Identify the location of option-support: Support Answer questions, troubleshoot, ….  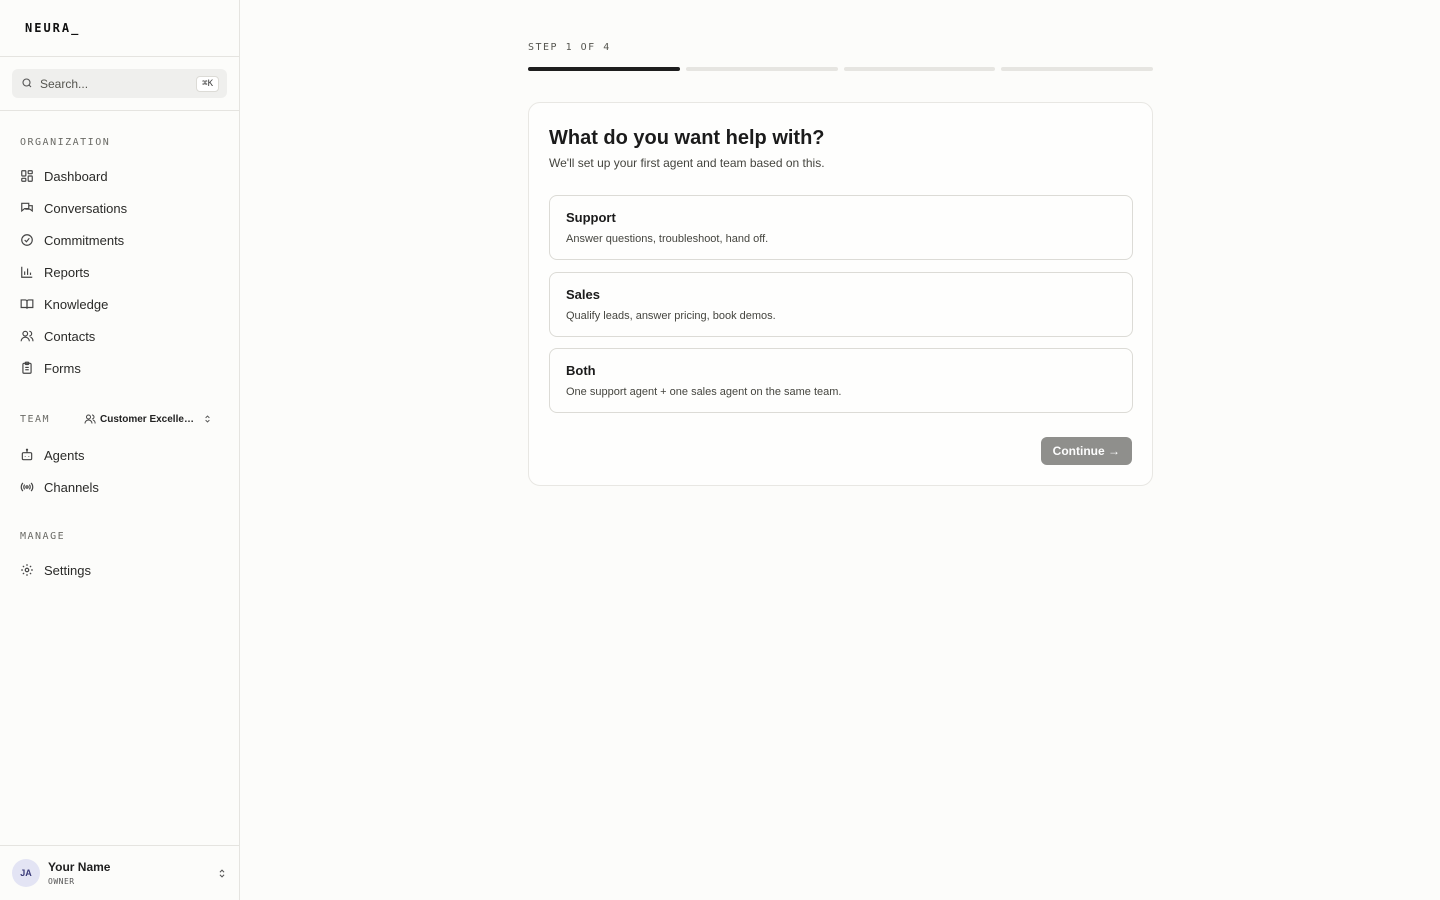
(841, 227).